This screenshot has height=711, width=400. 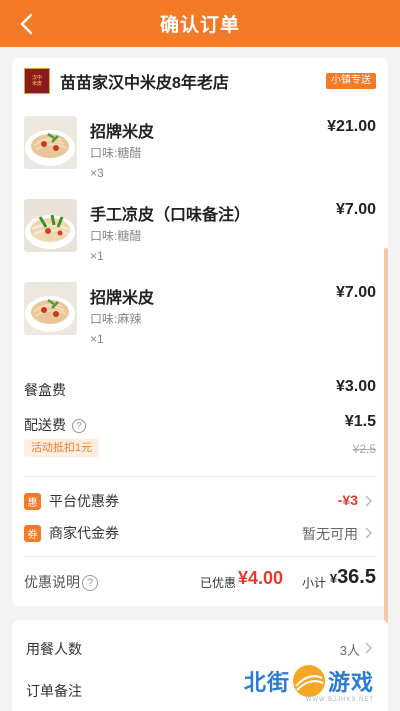 I want to click on currency-symbol: ¥, so click(x=333, y=578).